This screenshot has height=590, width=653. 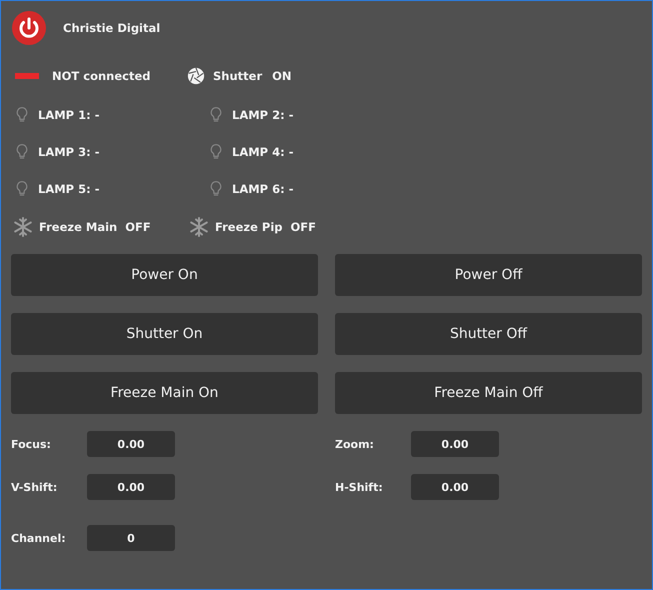 What do you see at coordinates (263, 115) in the screenshot?
I see `lamp-status: LAMP 2: -` at bounding box center [263, 115].